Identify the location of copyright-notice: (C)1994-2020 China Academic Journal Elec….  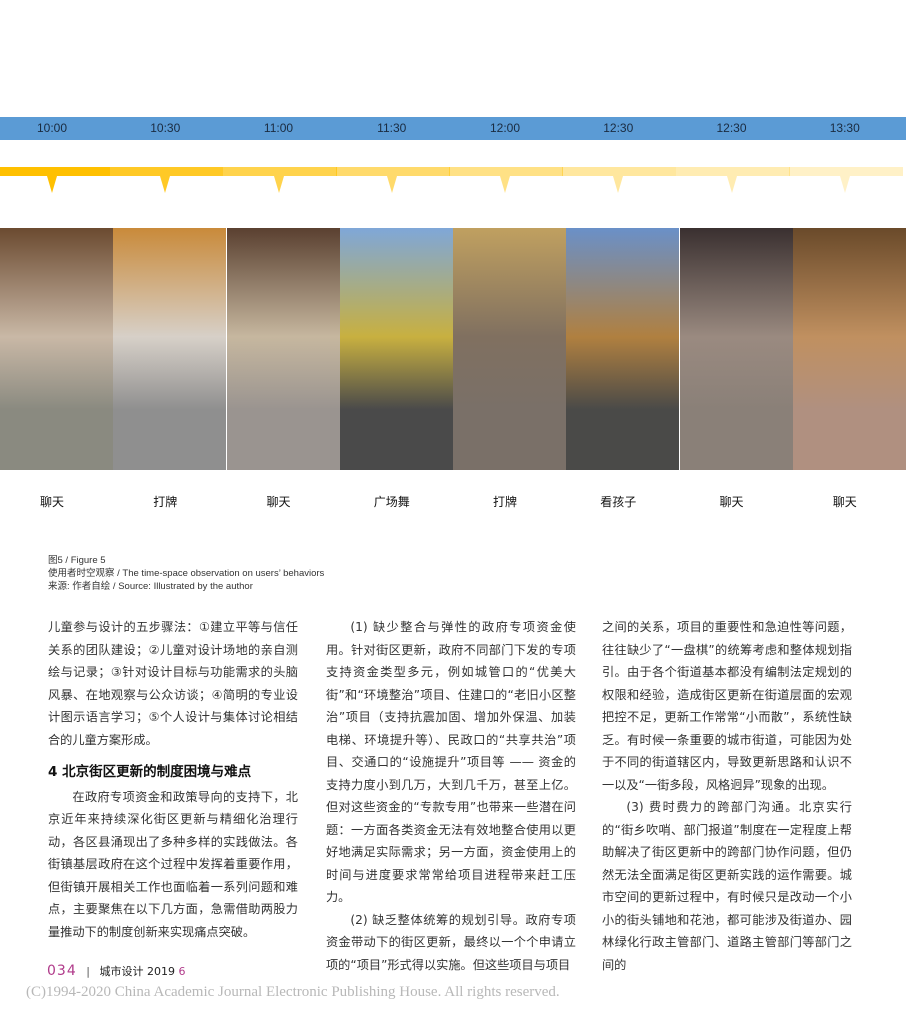
(293, 992).